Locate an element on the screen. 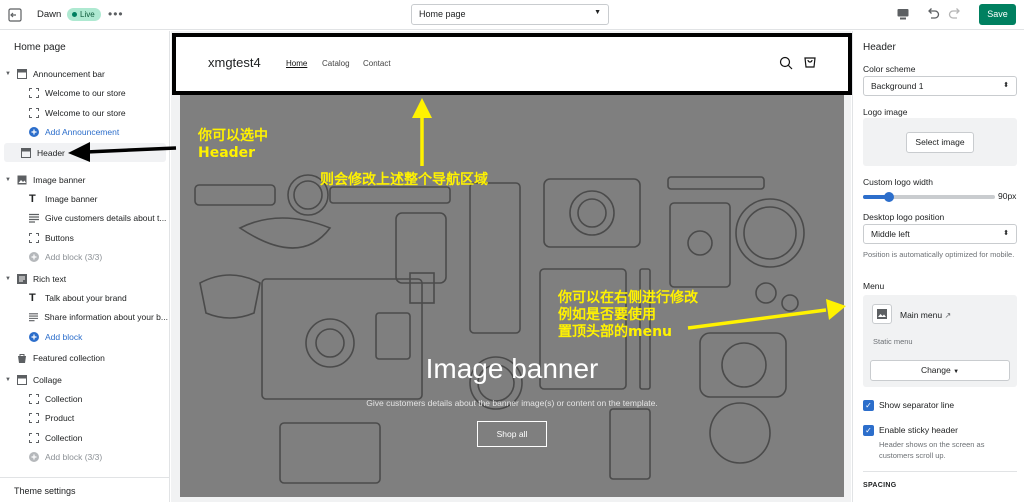 The width and height of the screenshot is (1024, 502). block-collection-2: Collection is located at coordinates (84, 437).